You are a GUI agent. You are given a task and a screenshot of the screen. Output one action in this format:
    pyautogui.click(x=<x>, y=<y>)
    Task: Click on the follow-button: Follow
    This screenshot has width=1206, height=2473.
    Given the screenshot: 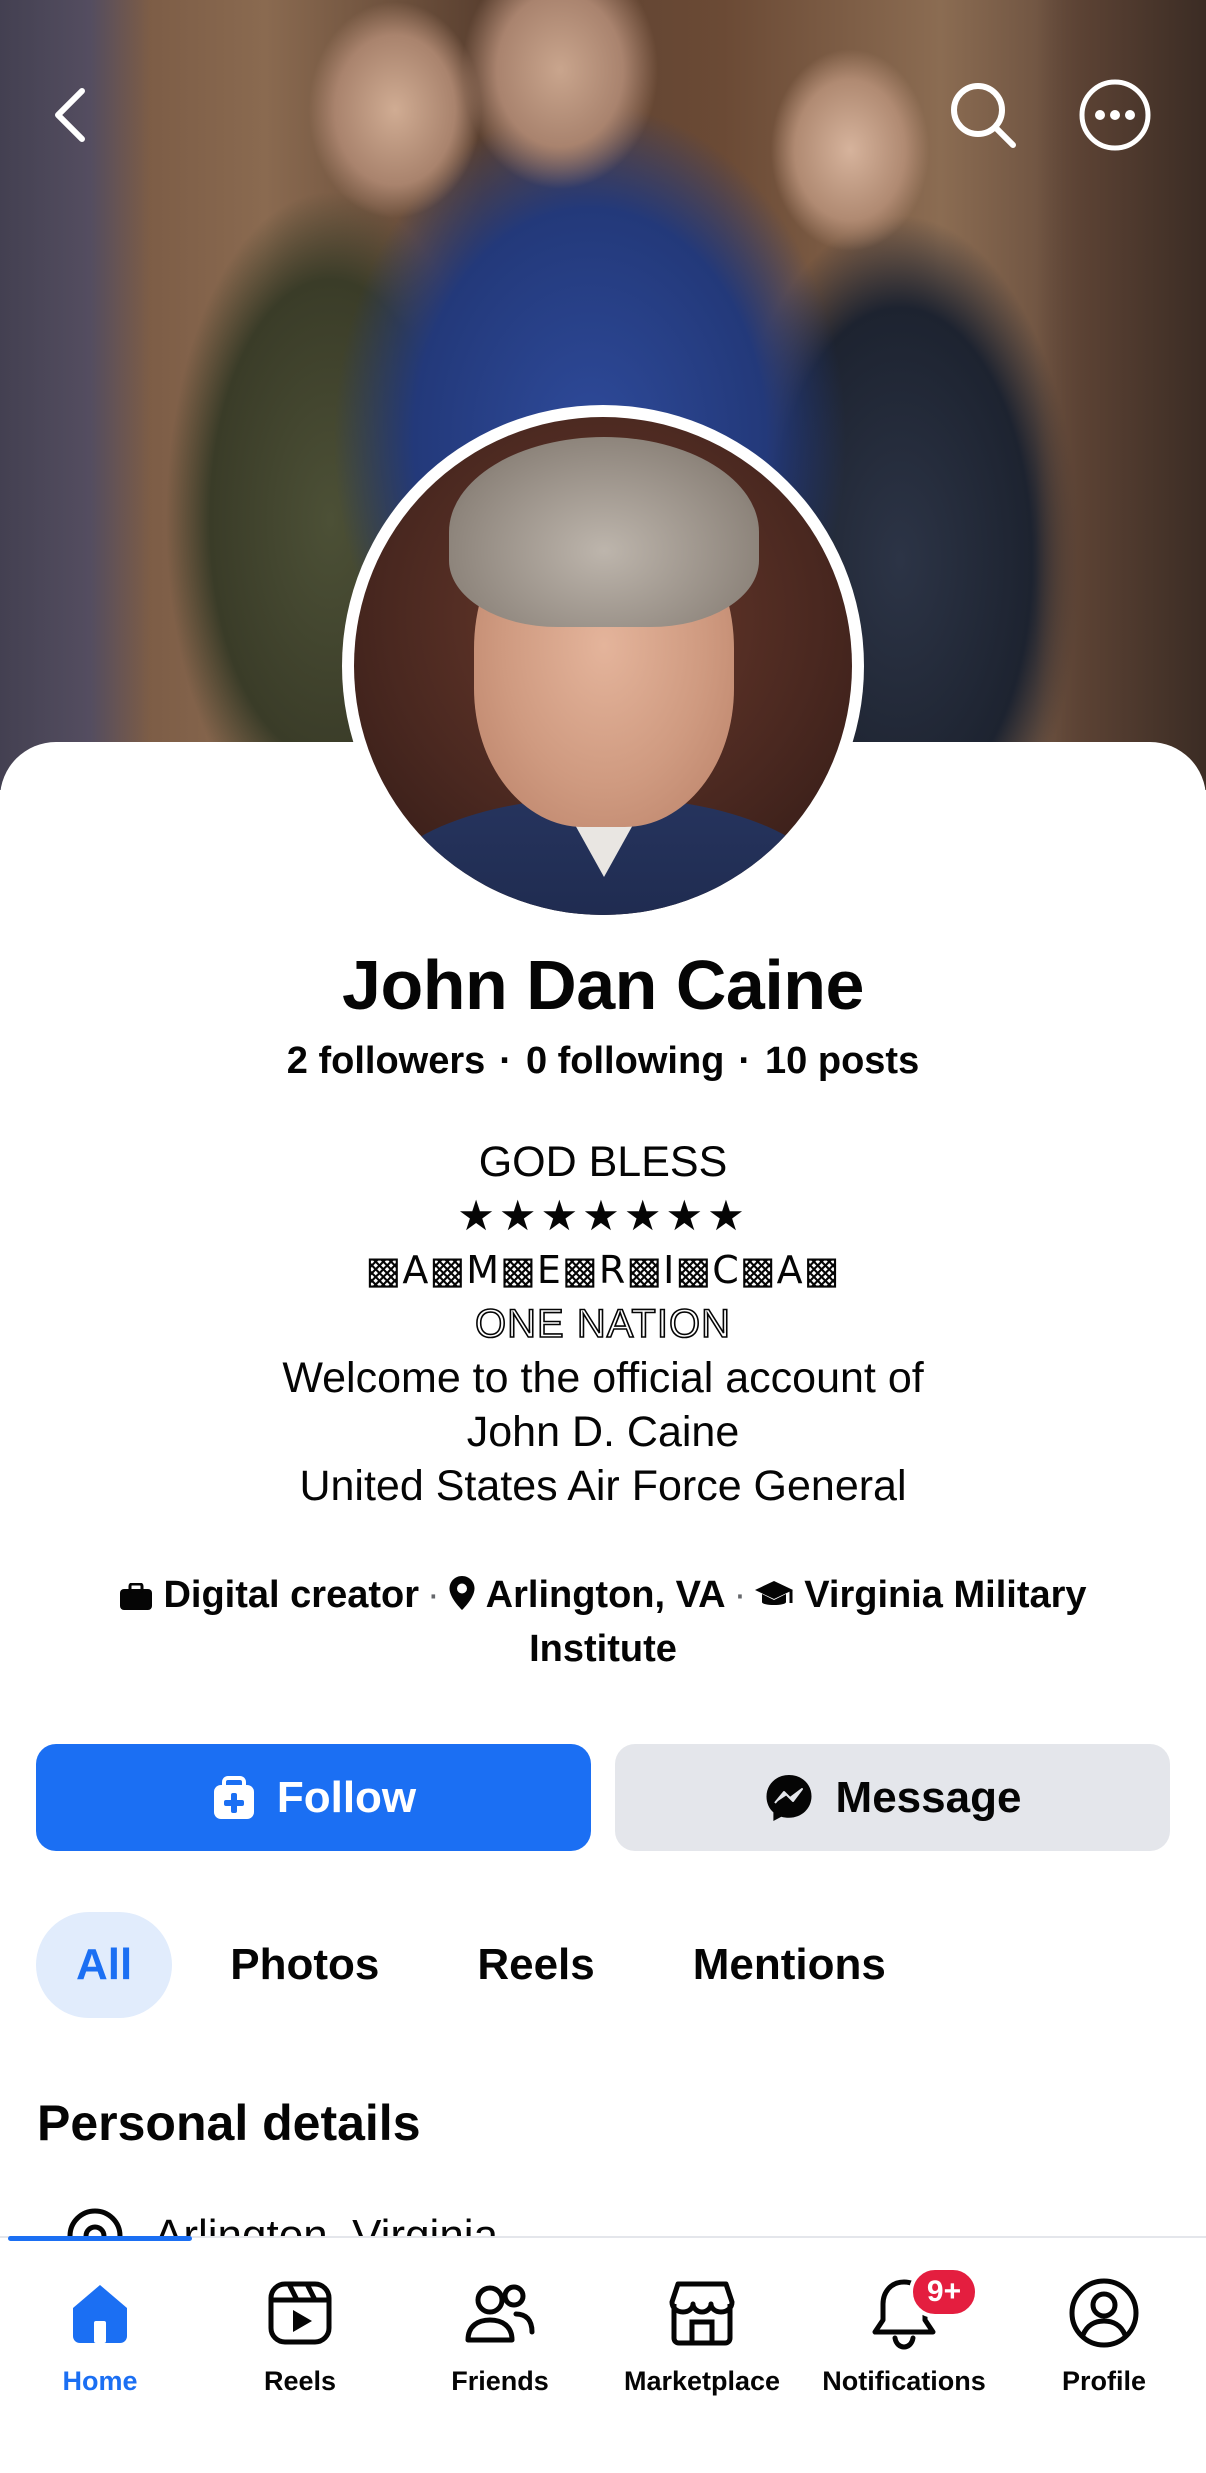 What is the action you would take?
    pyautogui.click(x=313, y=1797)
    